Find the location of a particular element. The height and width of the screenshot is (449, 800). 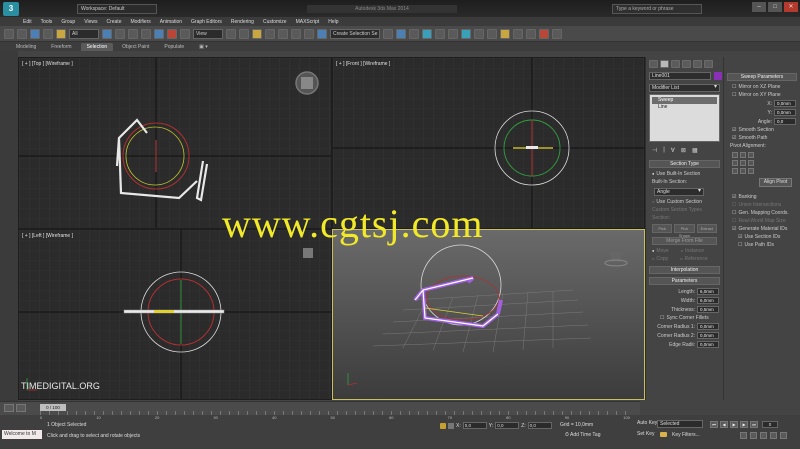

length-input: 6,0mm is located at coordinates (708, 291).